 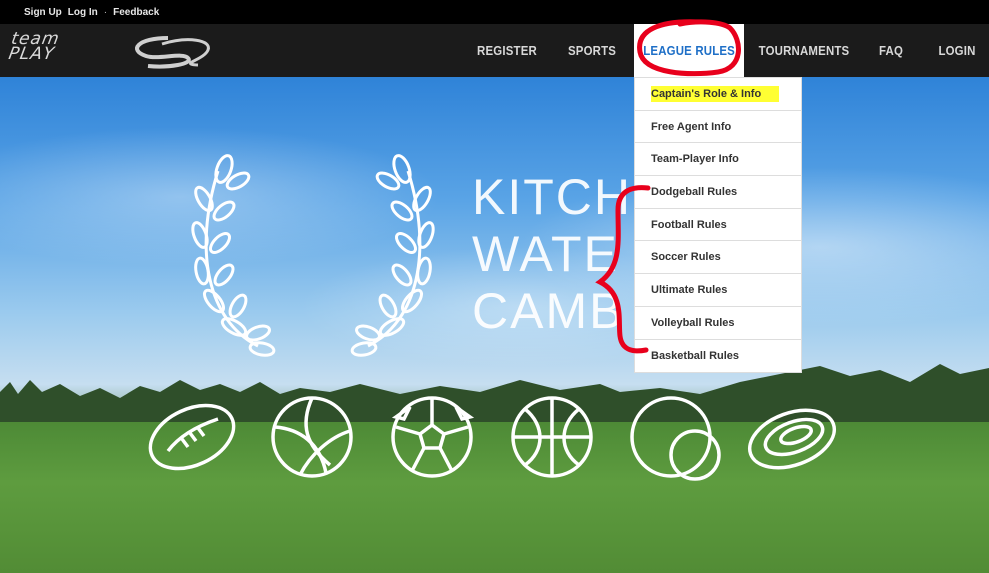 I want to click on menu-item-dodgeball-rules: Dodgeball Rules, so click(x=718, y=192).